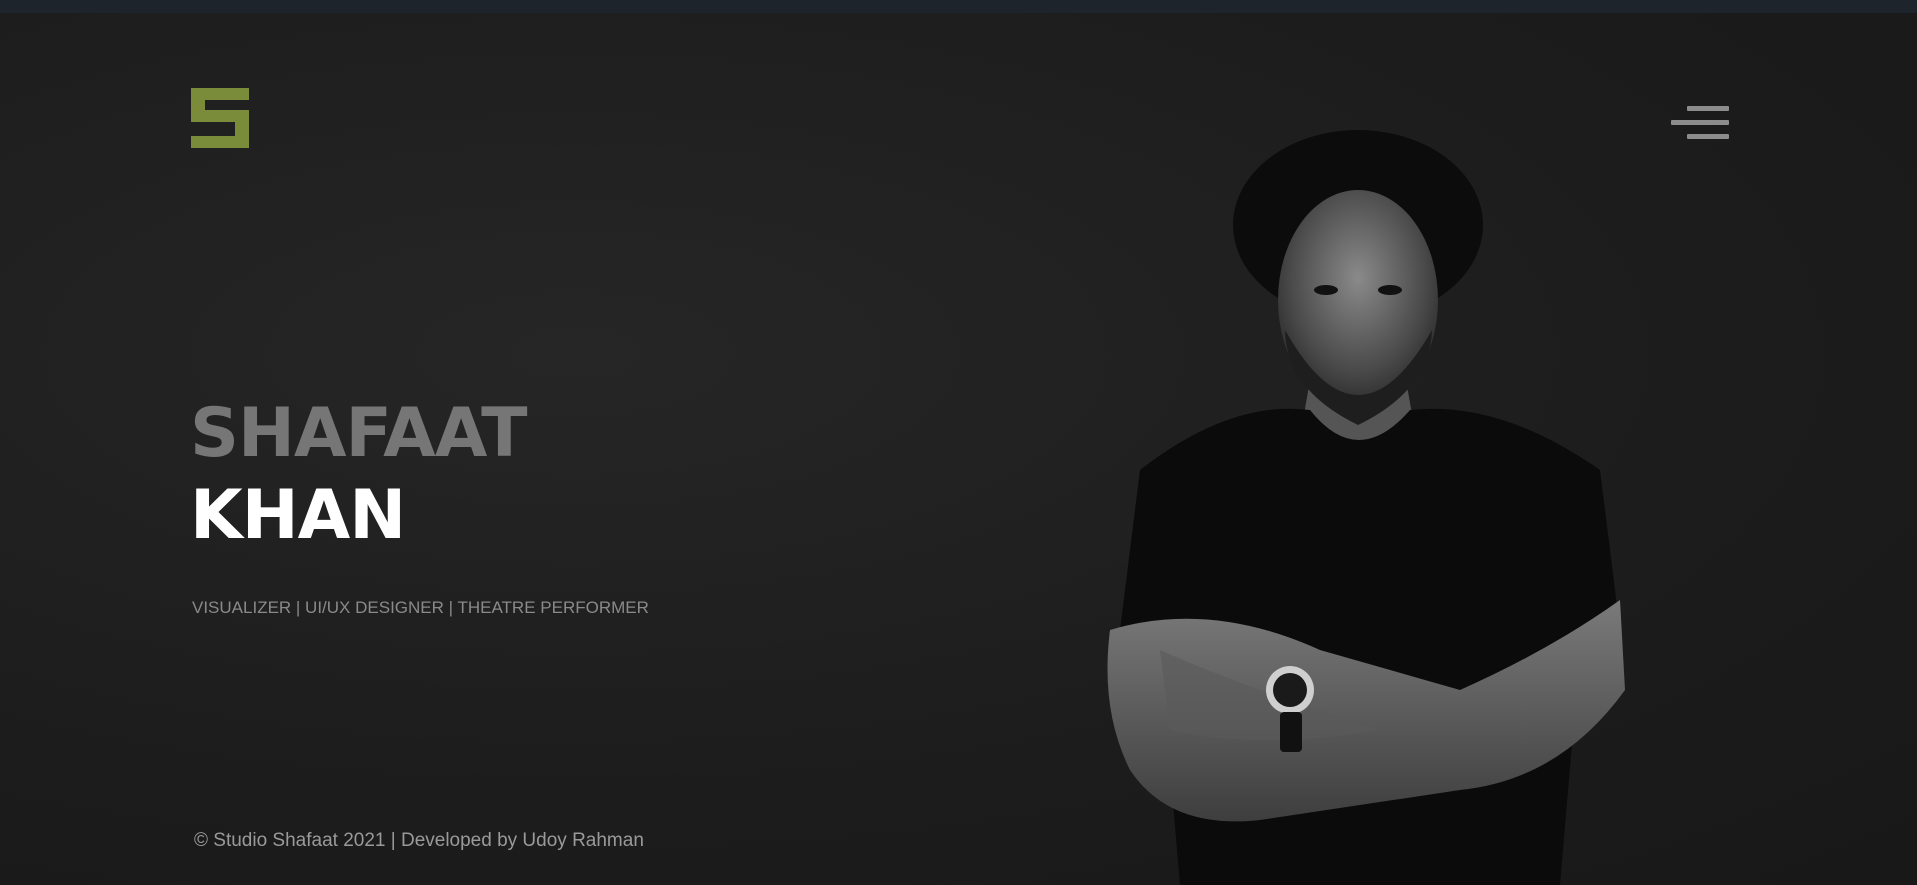 The width and height of the screenshot is (1917, 885). Describe the element at coordinates (220, 118) in the screenshot. I see `s-logo-icon` at that location.